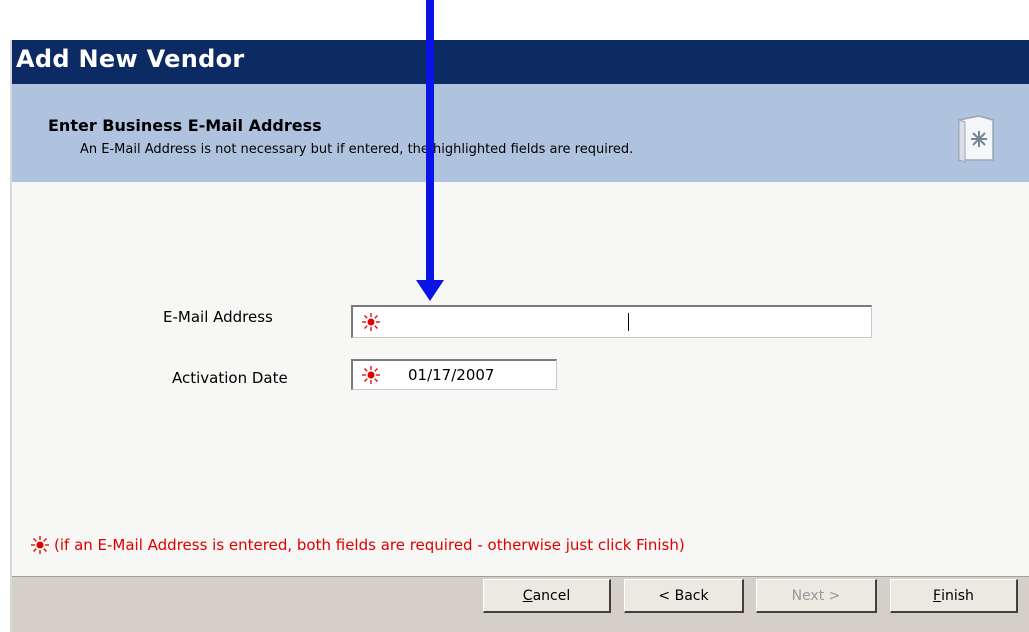  I want to click on next-button: Next >, so click(816, 596).